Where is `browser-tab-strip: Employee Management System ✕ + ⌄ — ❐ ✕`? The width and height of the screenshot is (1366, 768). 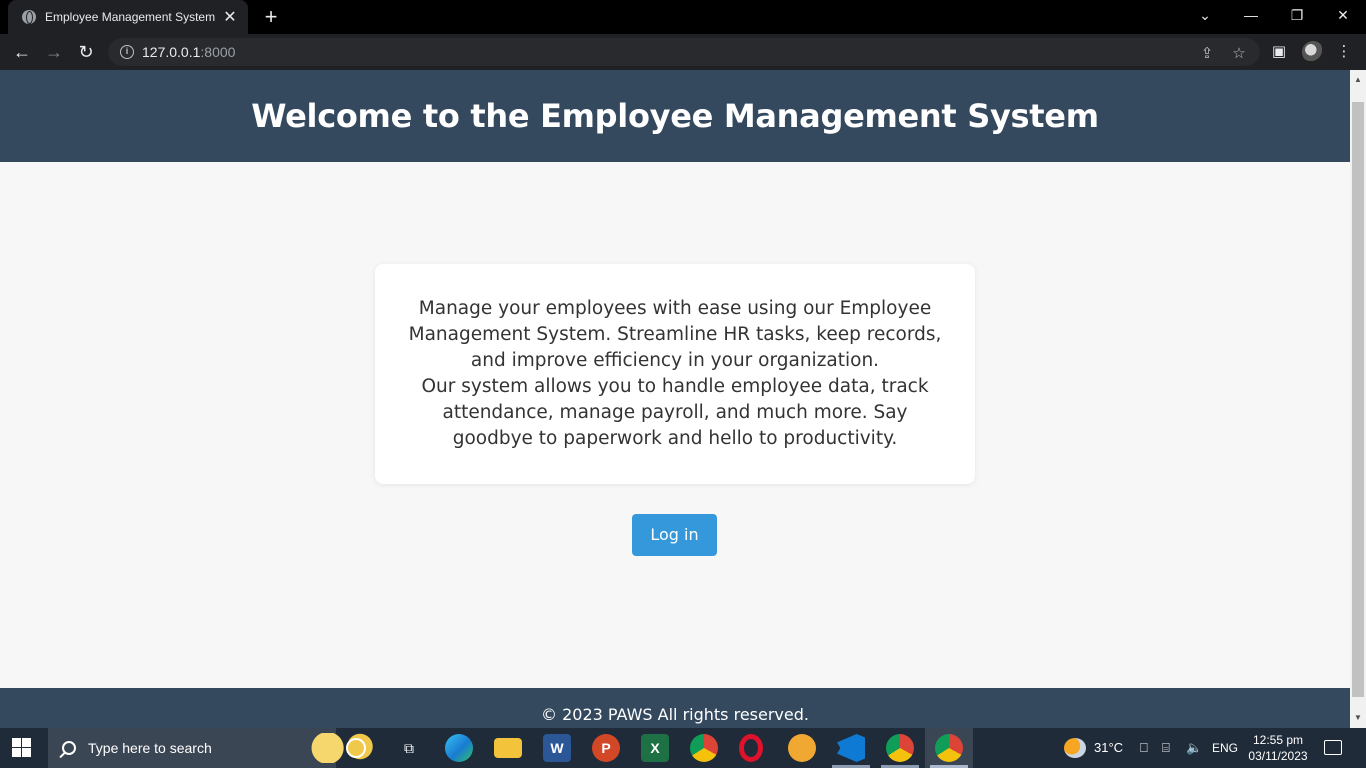 browser-tab-strip: Employee Management System ✕ + ⌄ — ❐ ✕ is located at coordinates (683, 17).